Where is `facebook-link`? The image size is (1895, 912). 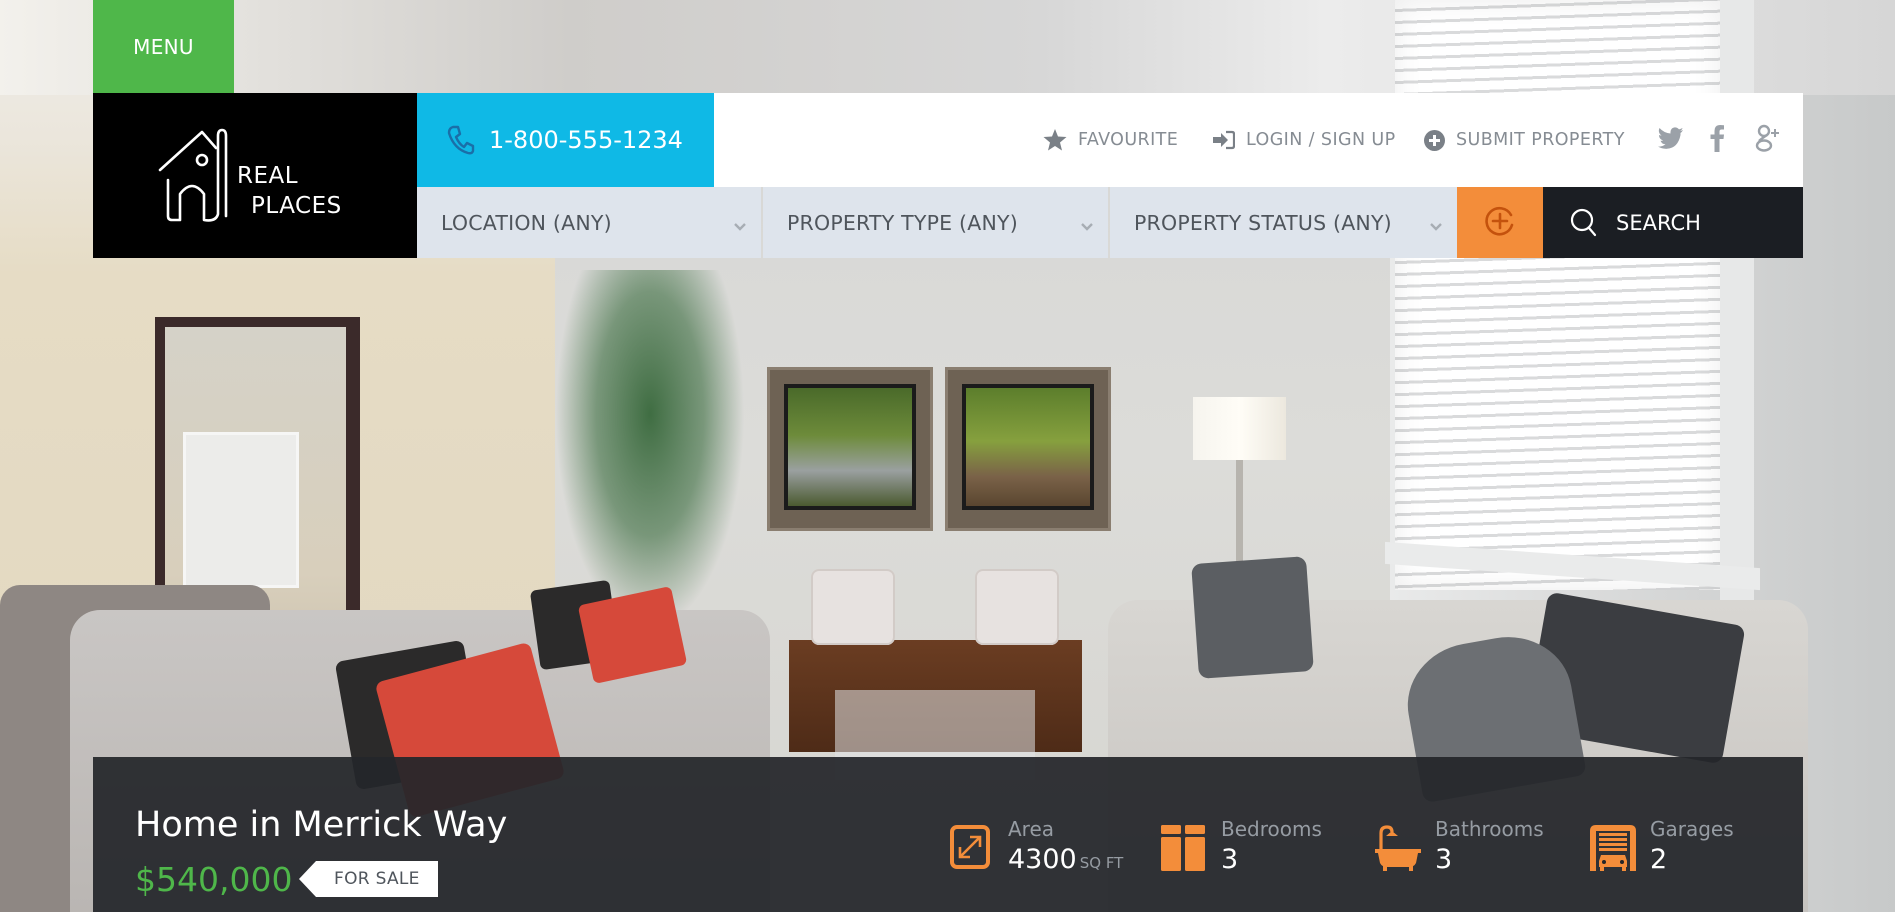
facebook-link is located at coordinates (1717, 140).